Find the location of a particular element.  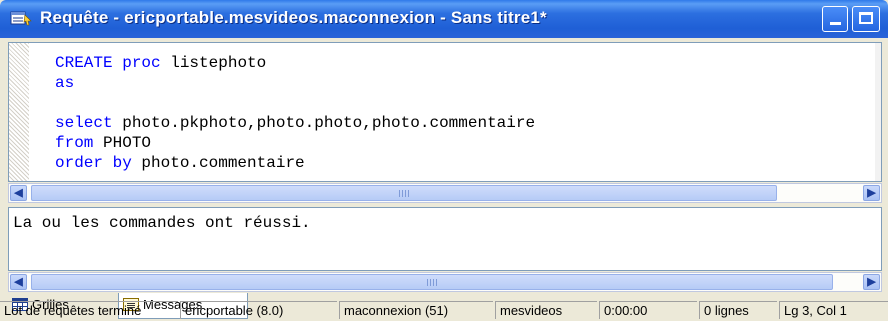

sql-text: photo.commentaire is located at coordinates (218, 163).